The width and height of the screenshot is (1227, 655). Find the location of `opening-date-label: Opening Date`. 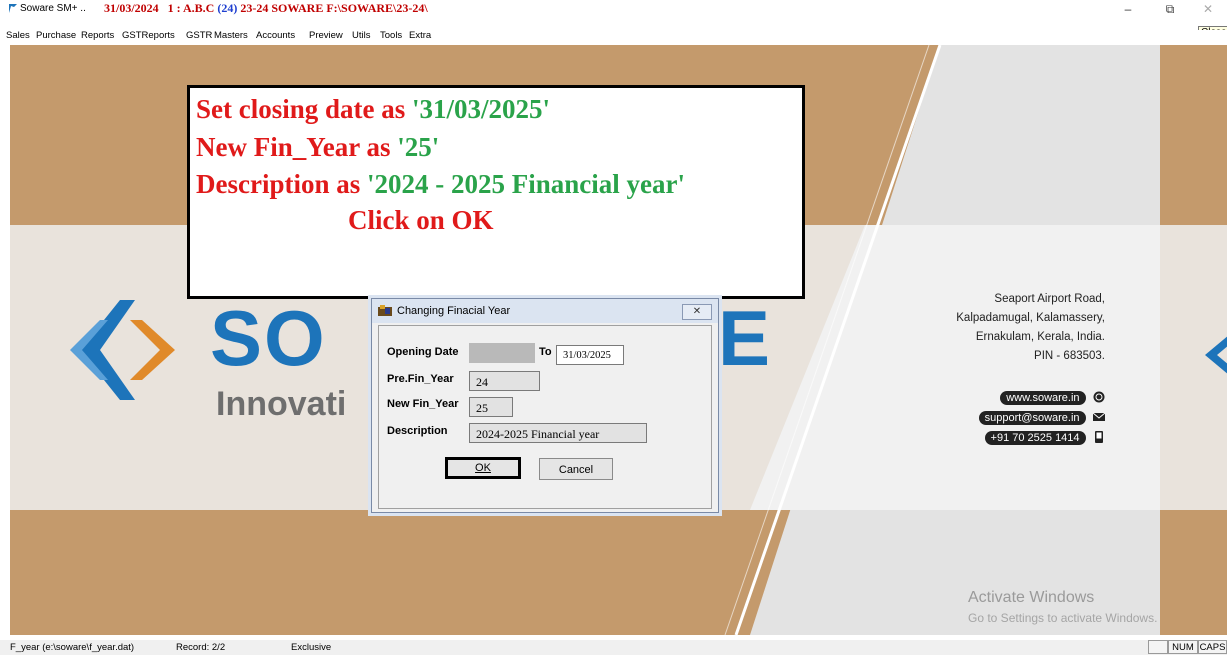

opening-date-label: Opening Date is located at coordinates (423, 352).